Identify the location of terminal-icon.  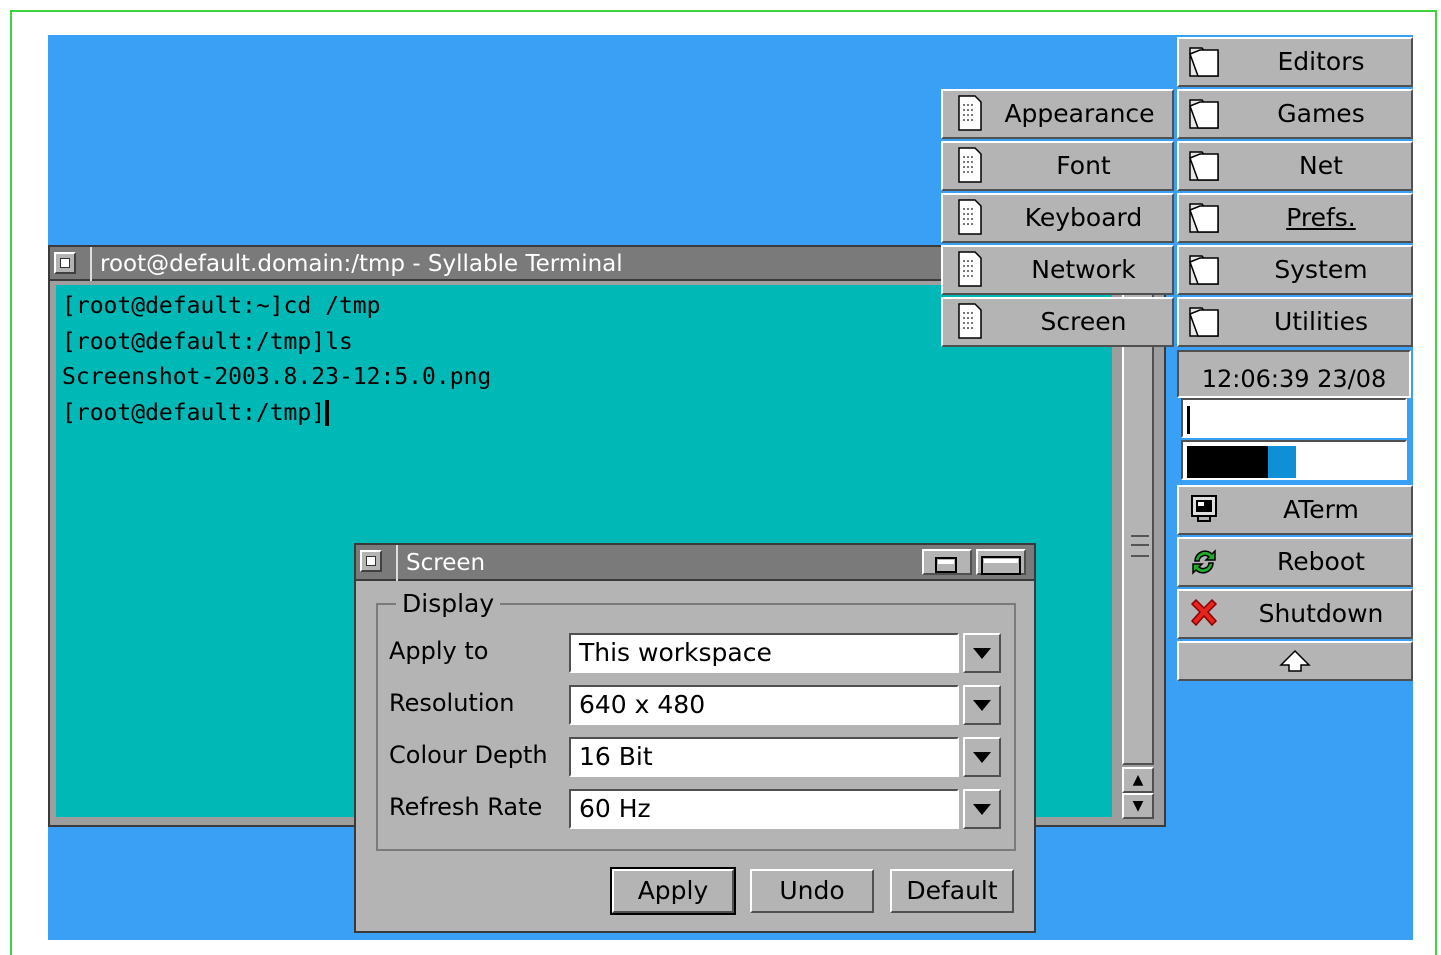
(1204, 508).